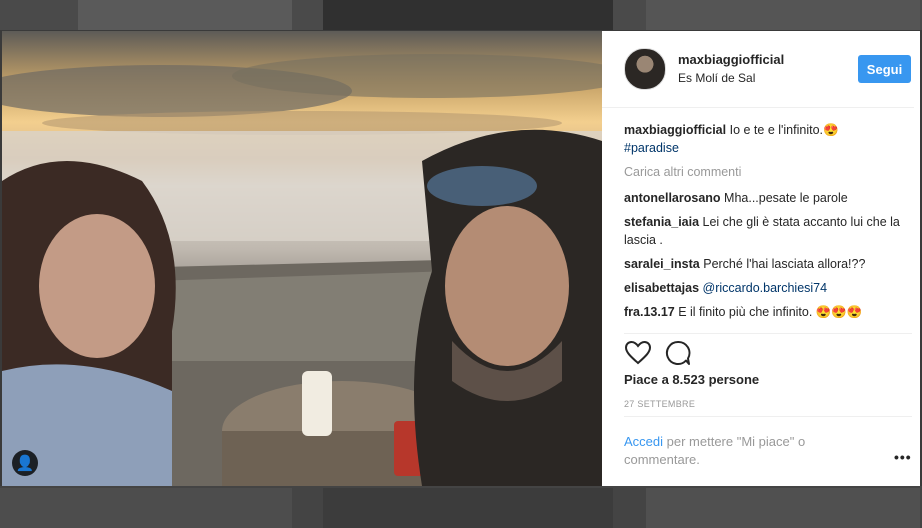 The width and height of the screenshot is (922, 528). Describe the element at coordinates (758, 69) in the screenshot. I see `post-header: maxbiaggiofficial Es Molí de Sal Segui` at that location.